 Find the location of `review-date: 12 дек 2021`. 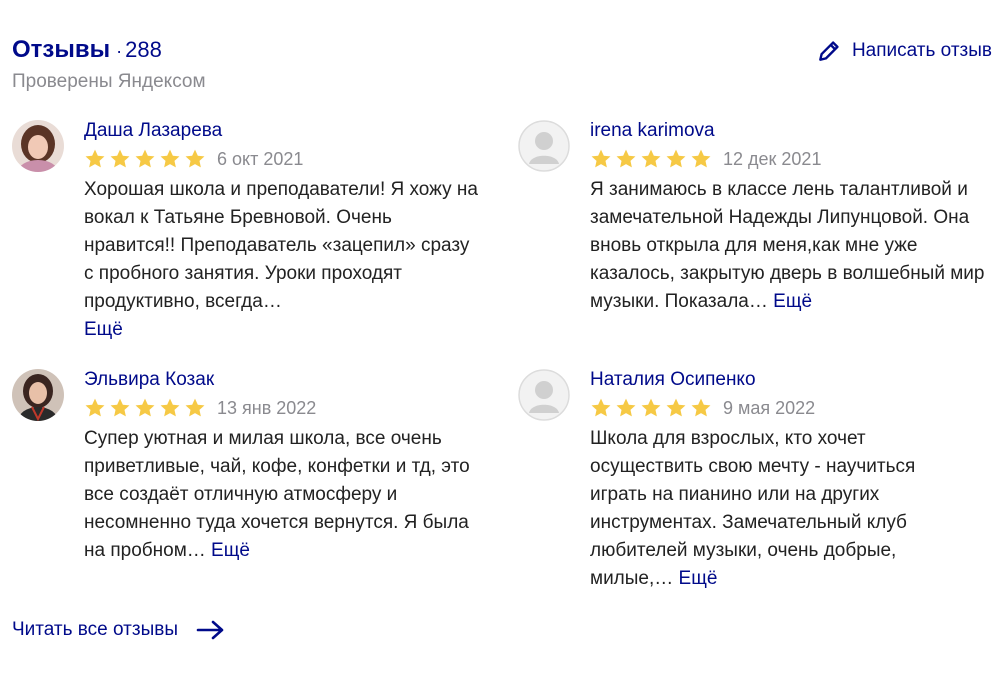

review-date: 12 дек 2021 is located at coordinates (772, 158).